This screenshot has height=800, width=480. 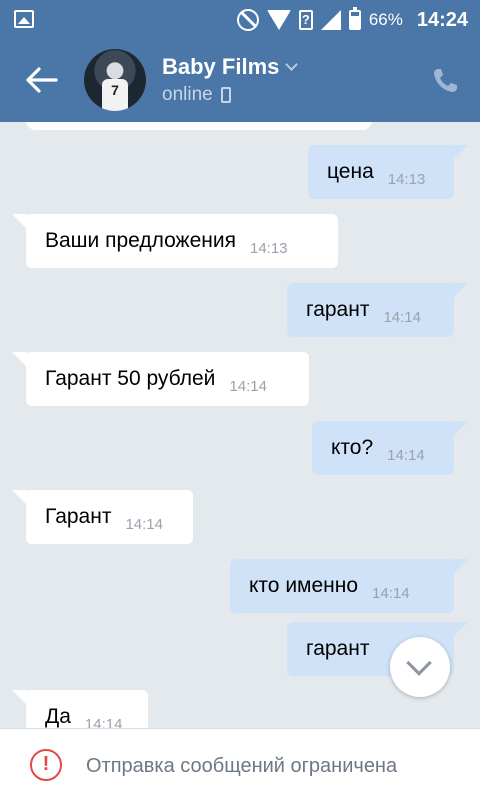 I want to click on status-icons: ? 66% 14:24, so click(x=352, y=19).